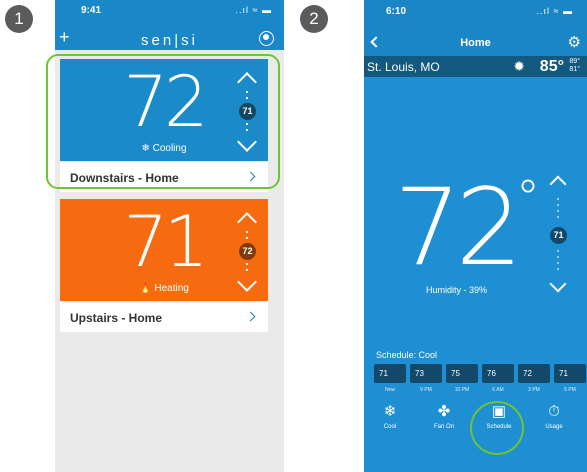 This screenshot has height=472, width=587. What do you see at coordinates (169, 25) in the screenshot?
I see `app-header: 9:41 ..ıl ≈ ▬ + sen|si` at bounding box center [169, 25].